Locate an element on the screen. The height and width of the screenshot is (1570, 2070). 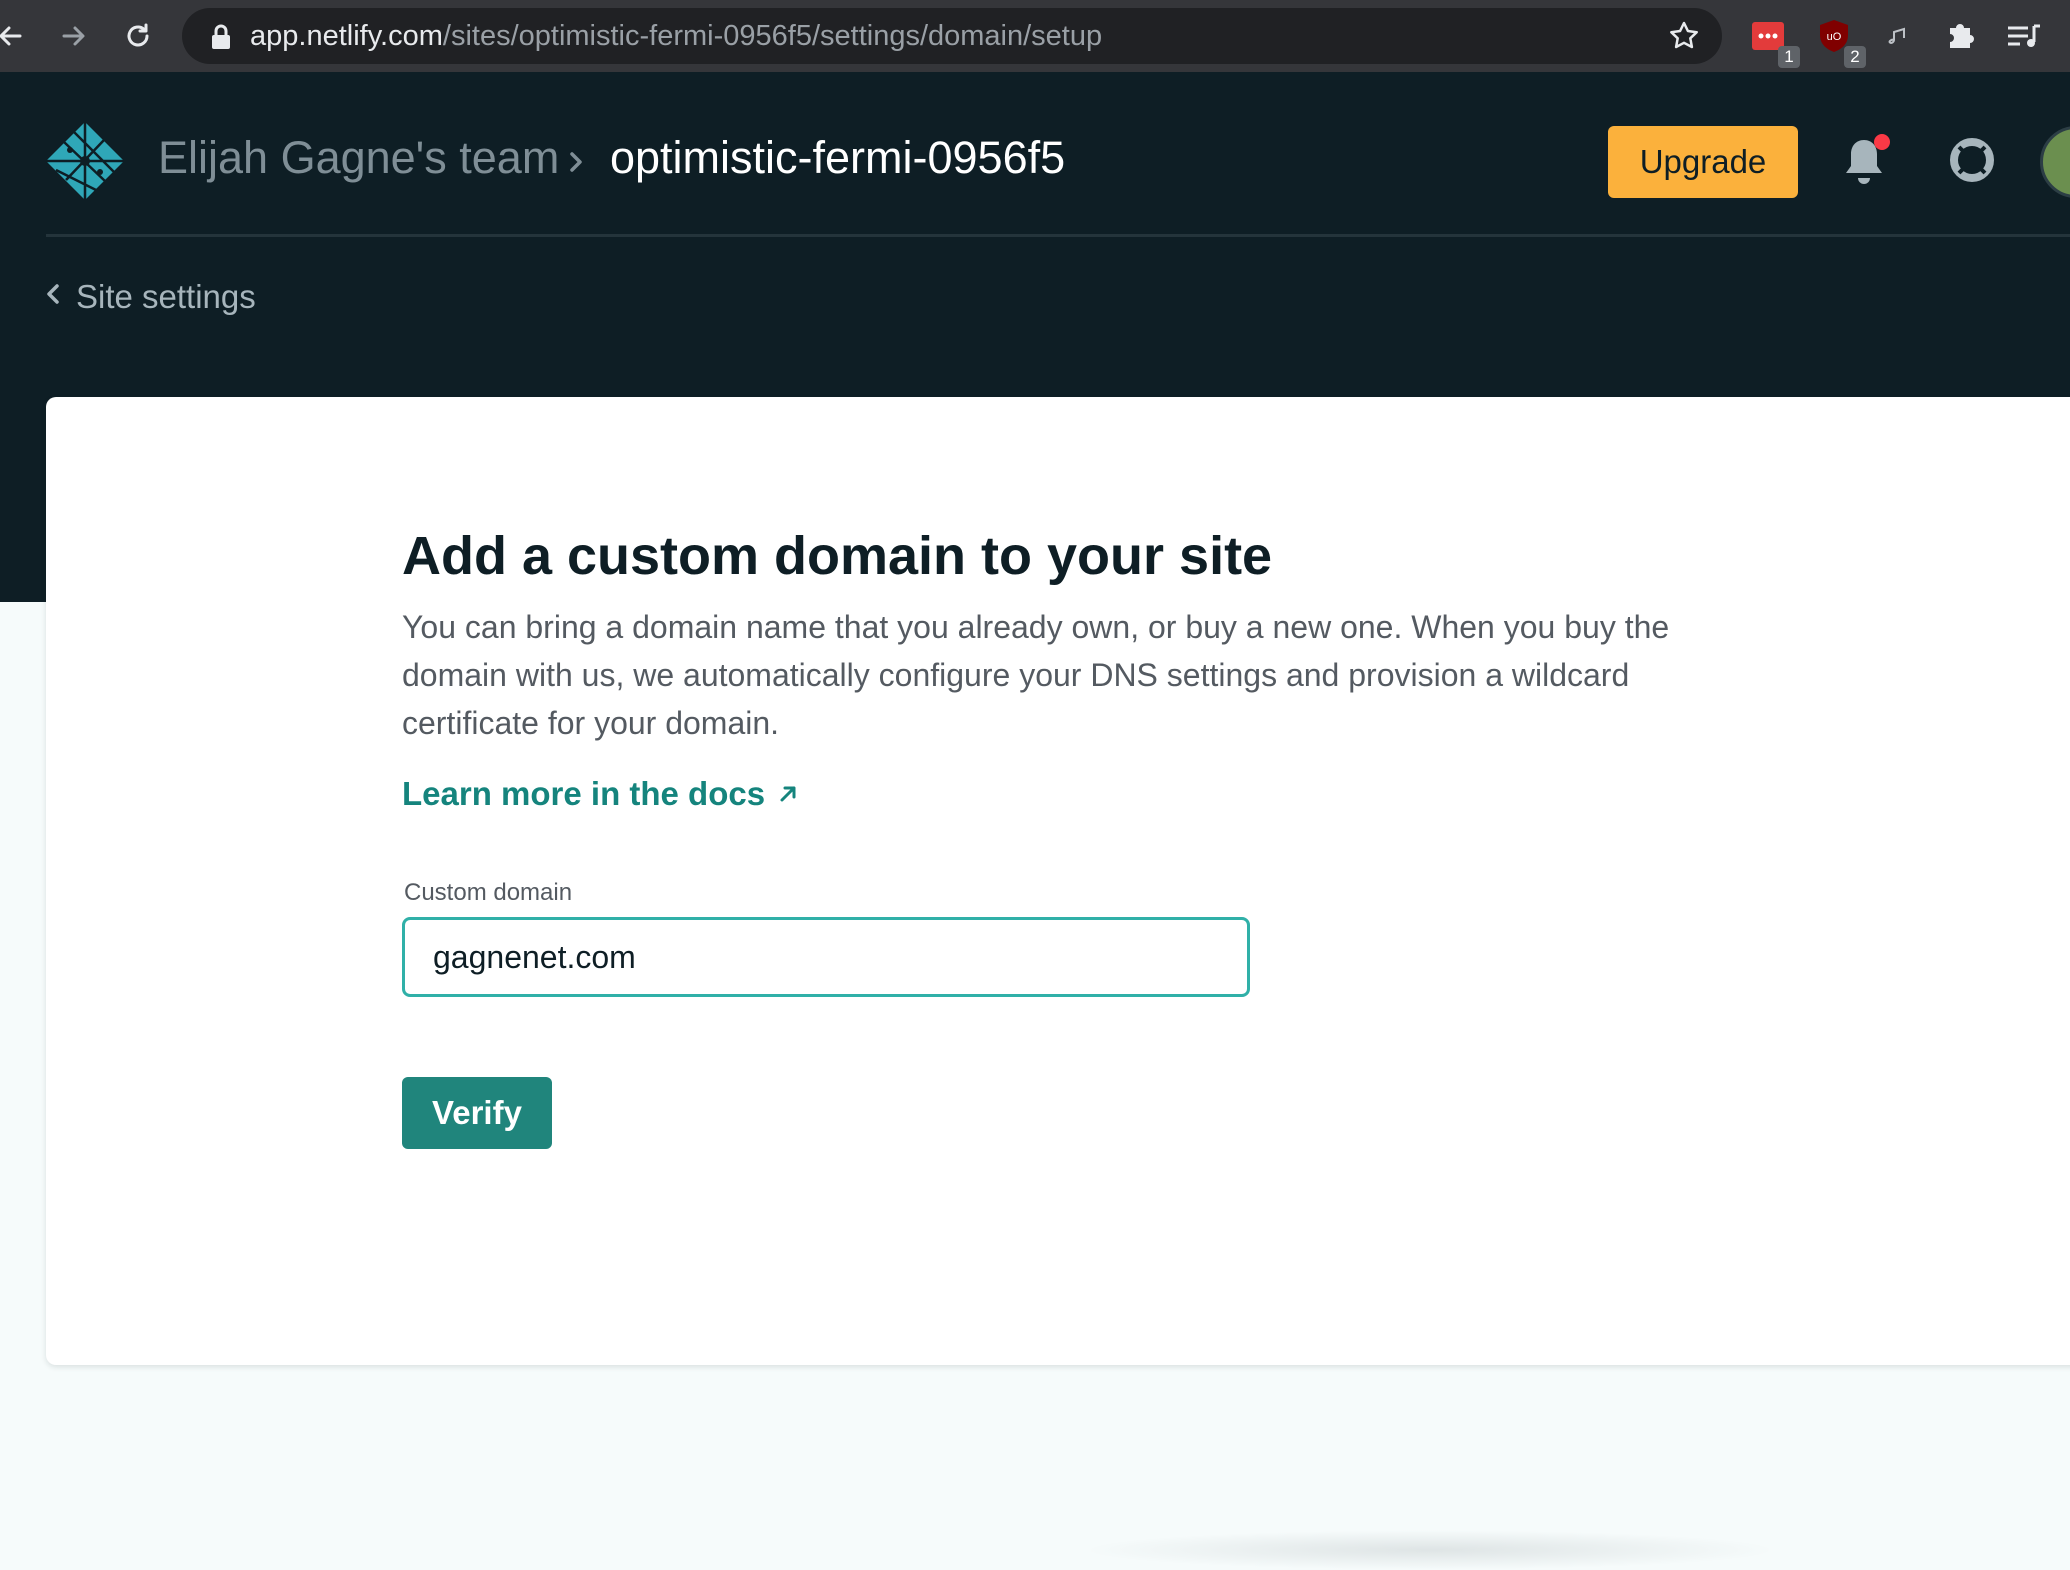
external-arrow-icon is located at coordinates (788, 794).